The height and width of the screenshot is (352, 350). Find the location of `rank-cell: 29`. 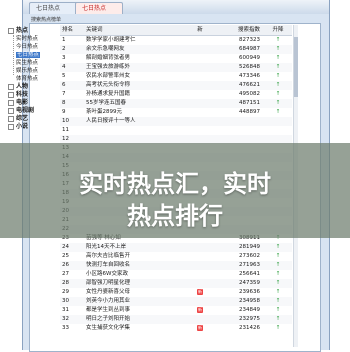

rank-cell: 29 is located at coordinates (65, 292).